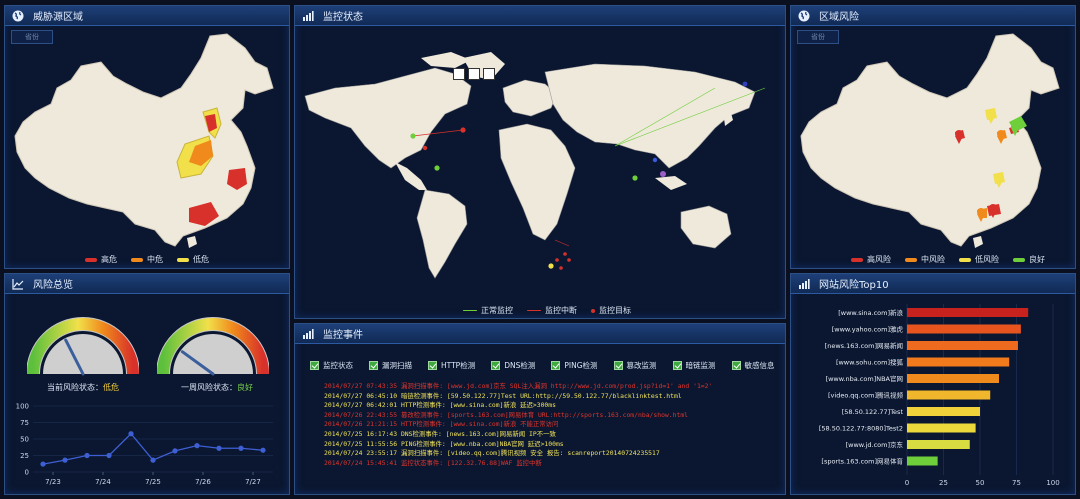  What do you see at coordinates (871, 259) in the screenshot?
I see `legend-item: 高风险` at bounding box center [871, 259].